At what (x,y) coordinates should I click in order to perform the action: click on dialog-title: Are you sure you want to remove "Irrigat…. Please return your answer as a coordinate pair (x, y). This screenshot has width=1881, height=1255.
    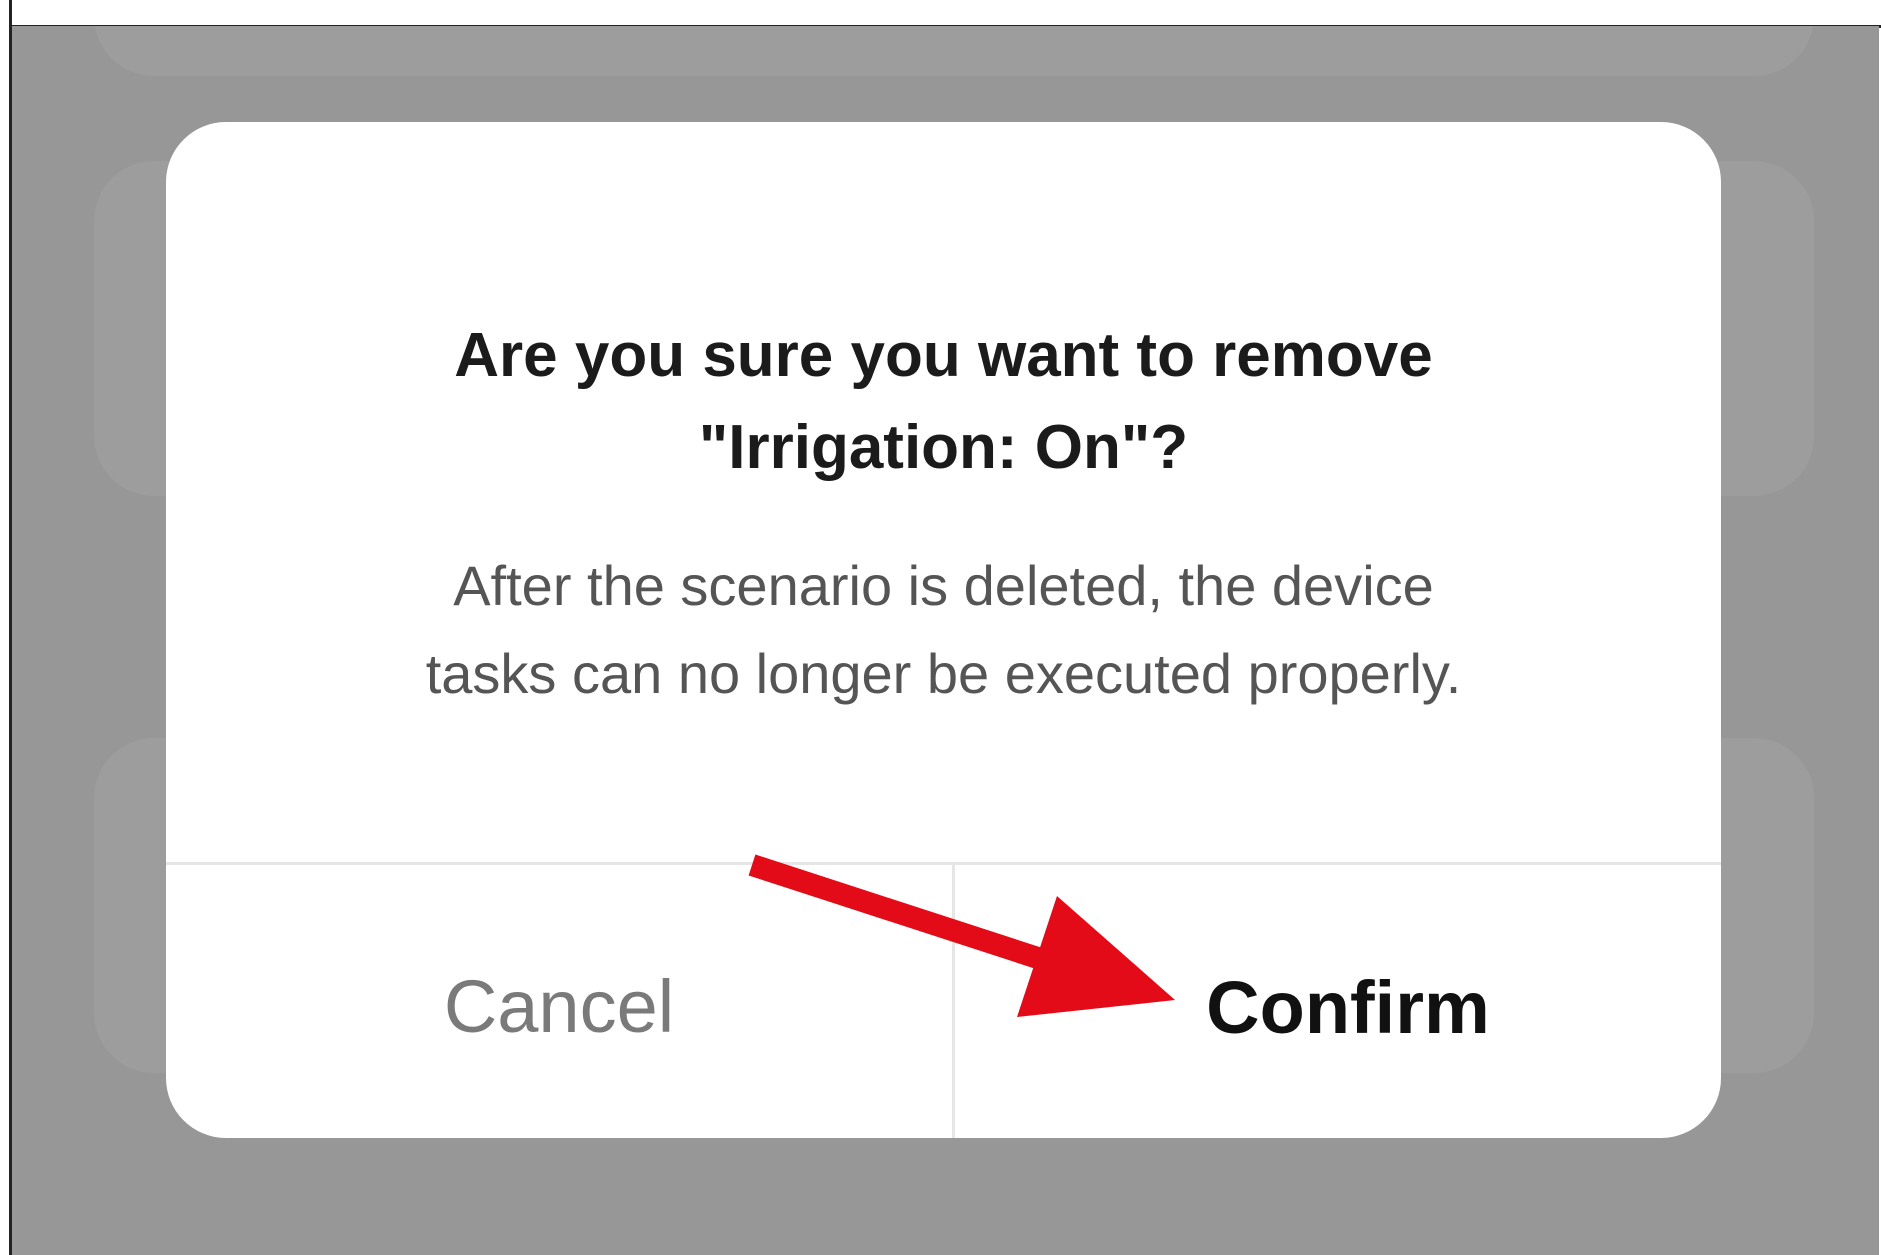
    Looking at the image, I should click on (943, 402).